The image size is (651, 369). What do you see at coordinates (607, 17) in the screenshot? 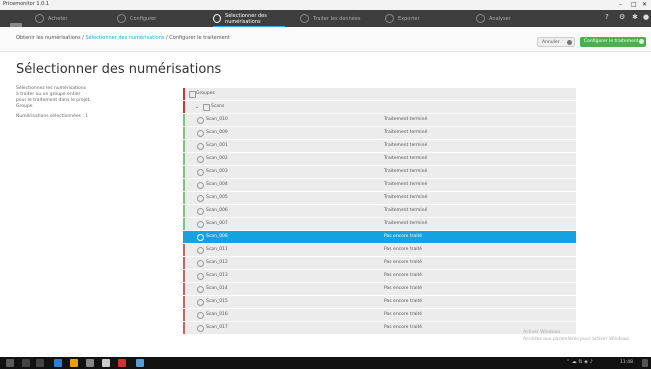
I see `help-icon: ?` at bounding box center [607, 17].